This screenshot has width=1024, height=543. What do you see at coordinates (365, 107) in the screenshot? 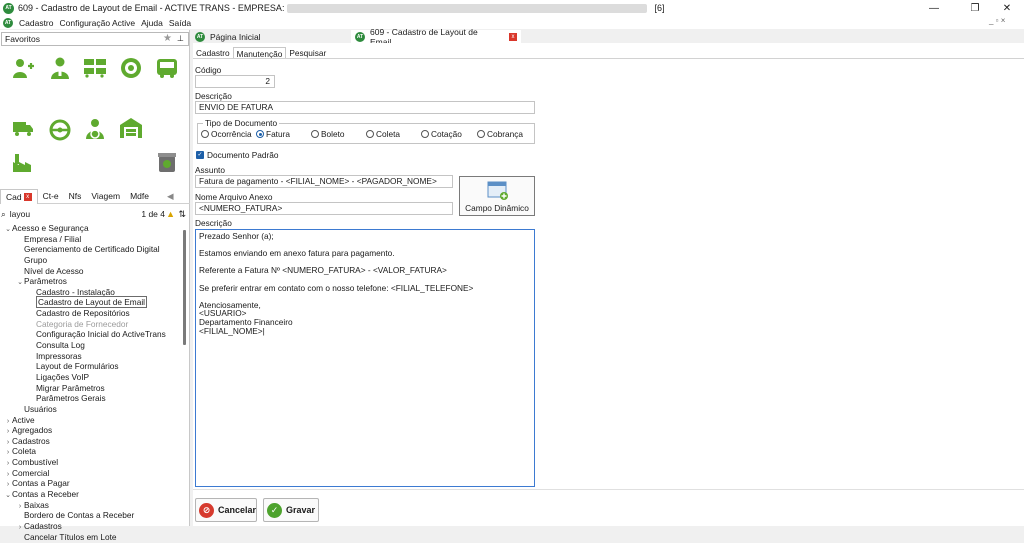
I see `descricao-field: ENVIO DE FATURA` at bounding box center [365, 107].